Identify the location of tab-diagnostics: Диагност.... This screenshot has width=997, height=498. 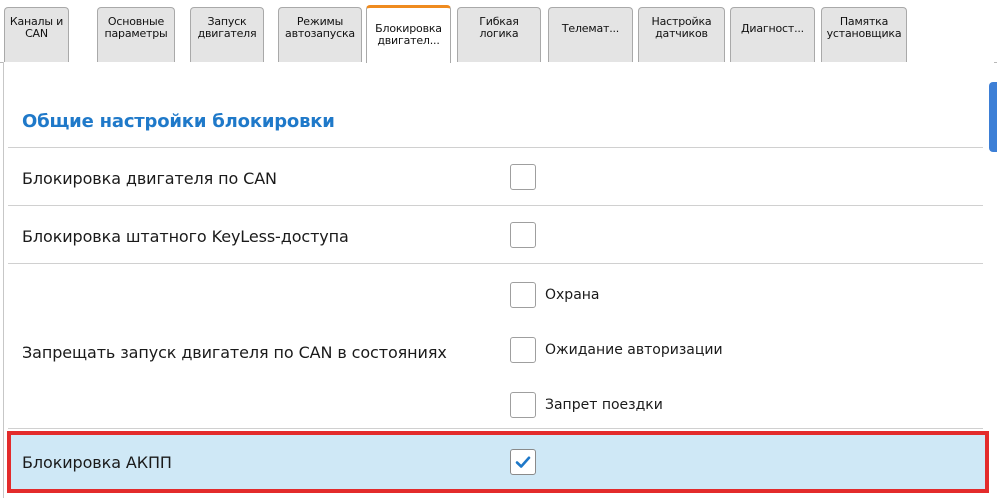
(772, 34).